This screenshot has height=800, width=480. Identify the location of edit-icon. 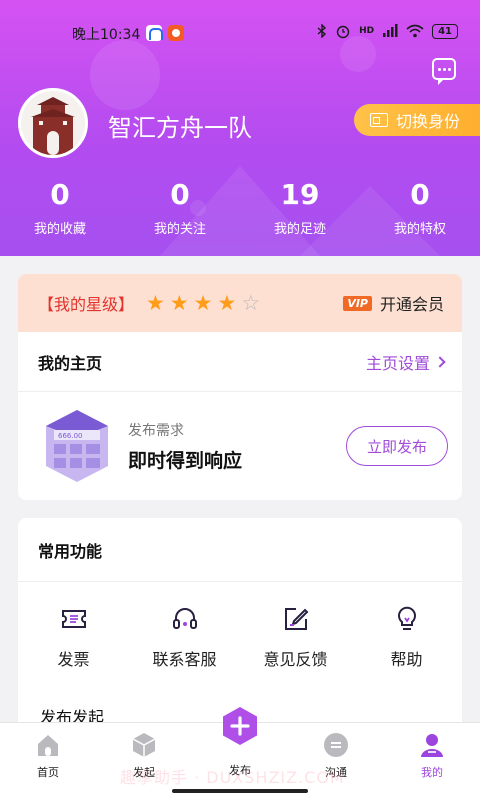
(296, 619).